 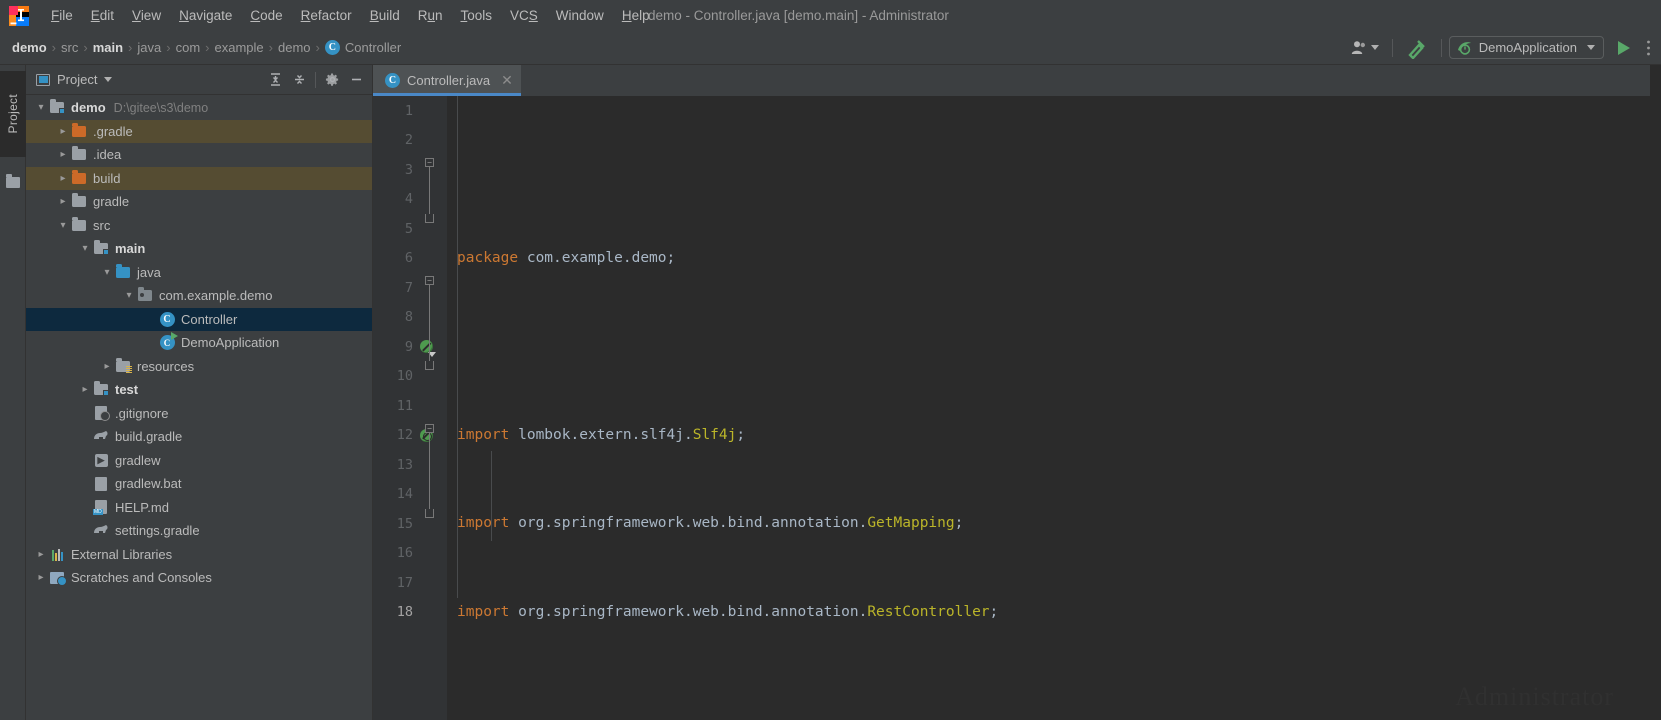 What do you see at coordinates (429, 162) in the screenshot?
I see `fold-marker-imports: −` at bounding box center [429, 162].